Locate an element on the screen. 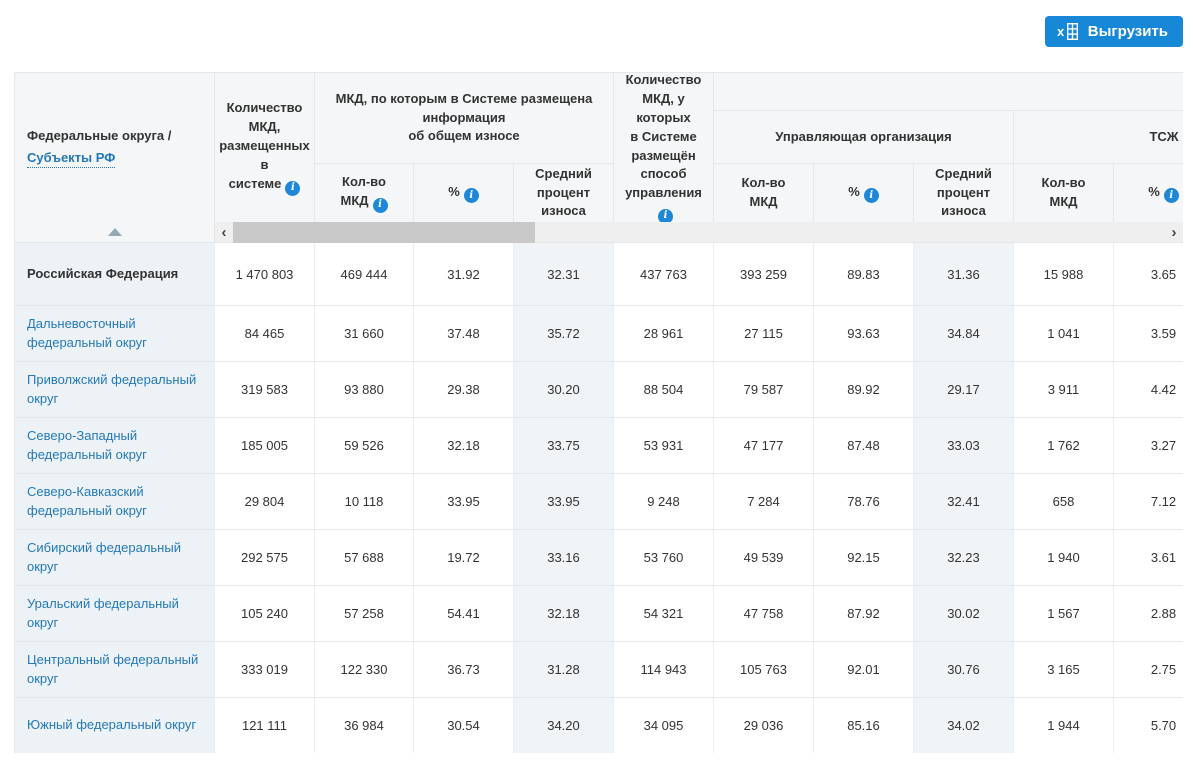  header-wear-average: Средний процент износа is located at coordinates (564, 193).